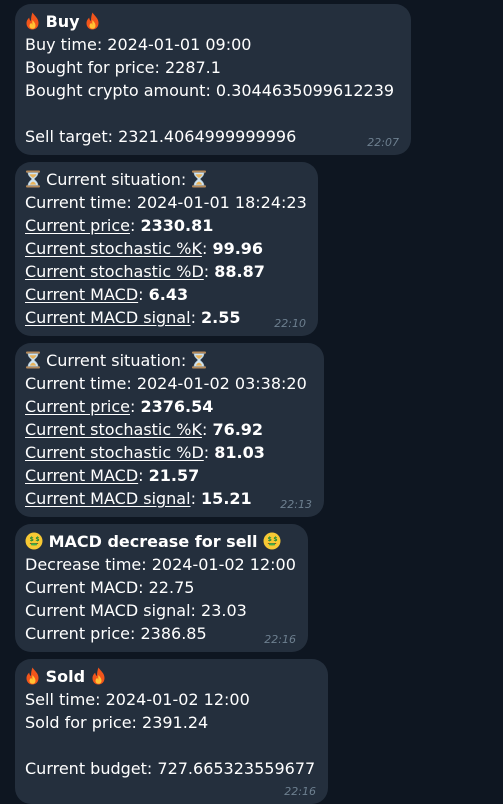 The height and width of the screenshot is (804, 503). What do you see at coordinates (238, 429) in the screenshot?
I see `metric-value: 76.92` at bounding box center [238, 429].